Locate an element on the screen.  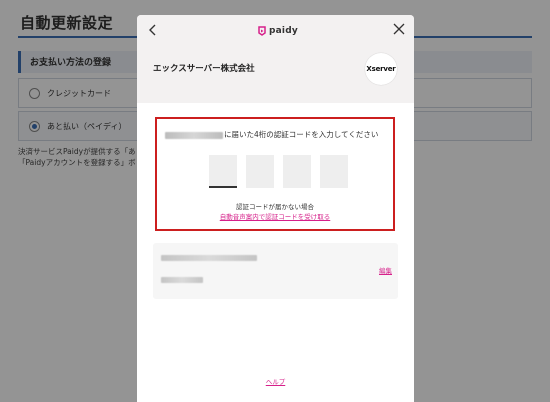
chevron-left-icon is located at coordinates (152, 30).